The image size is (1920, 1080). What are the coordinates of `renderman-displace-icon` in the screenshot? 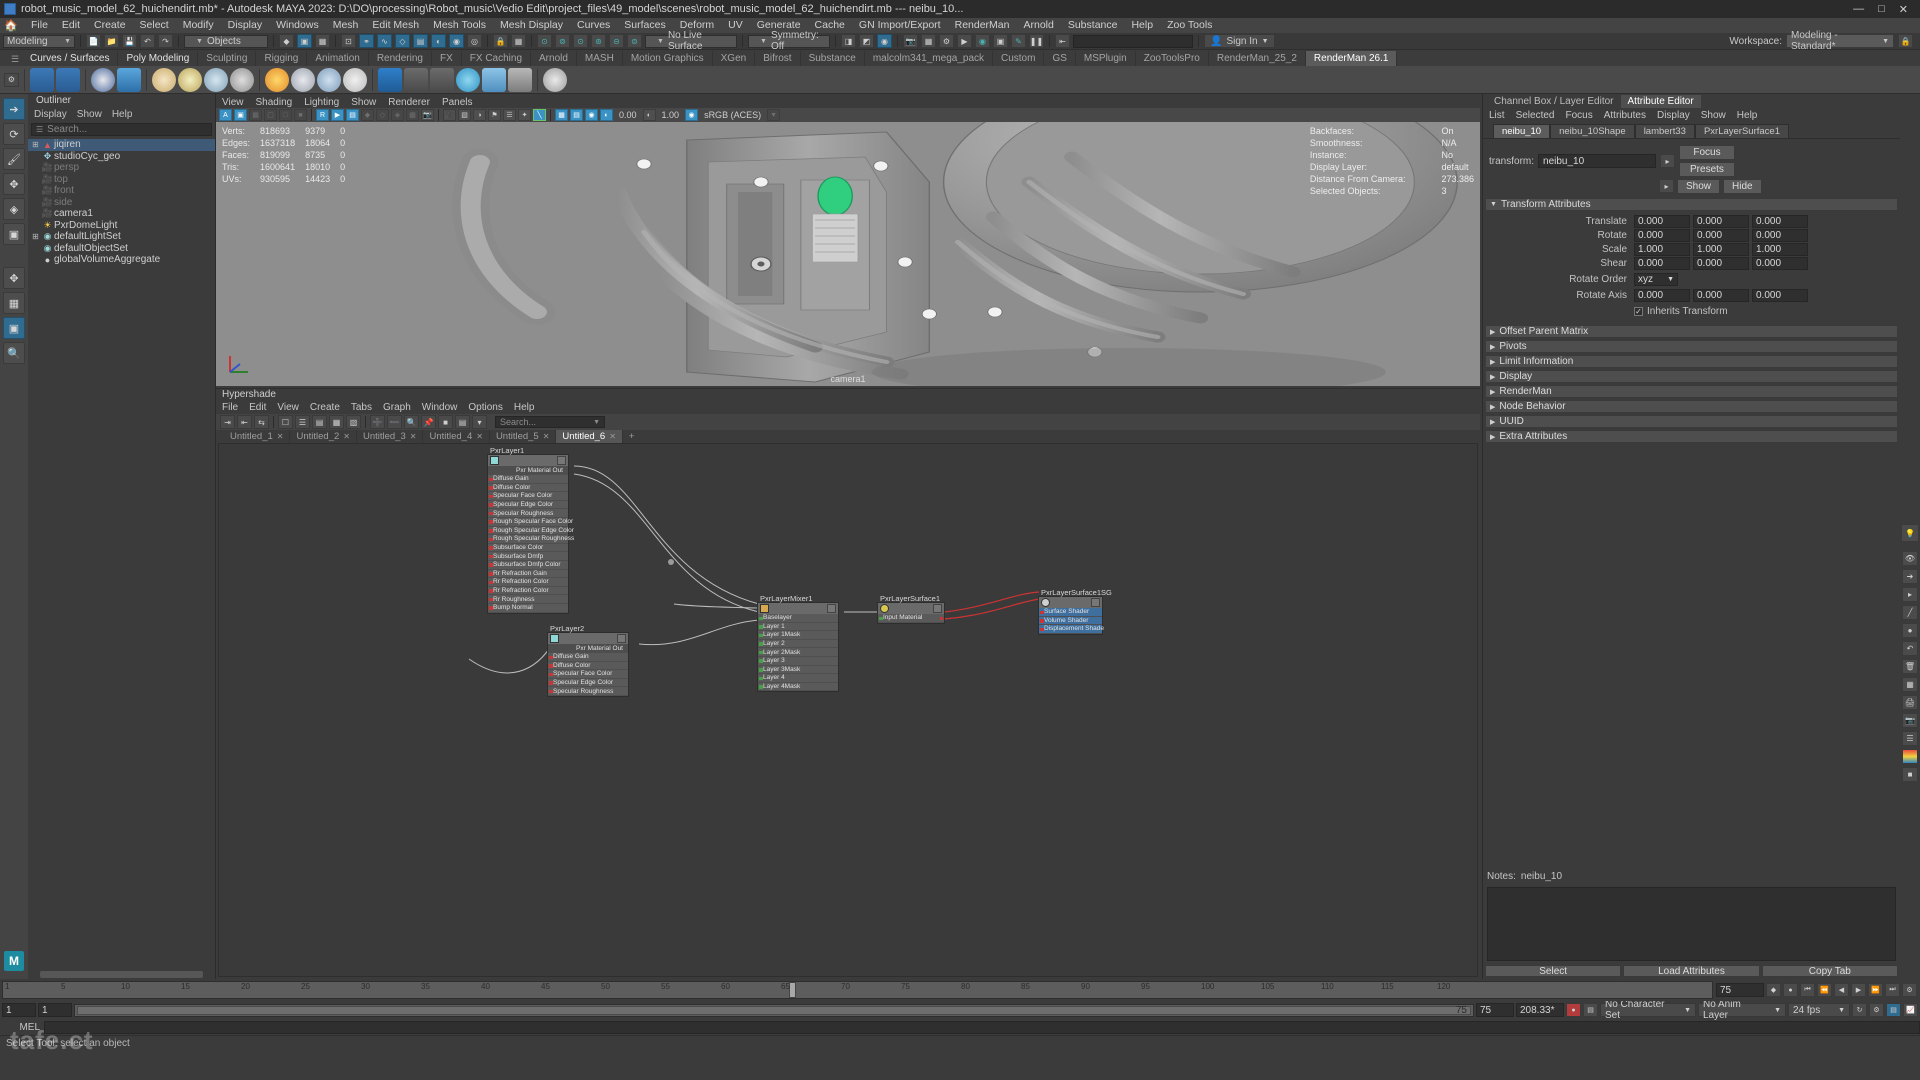 It's located at (520, 79).